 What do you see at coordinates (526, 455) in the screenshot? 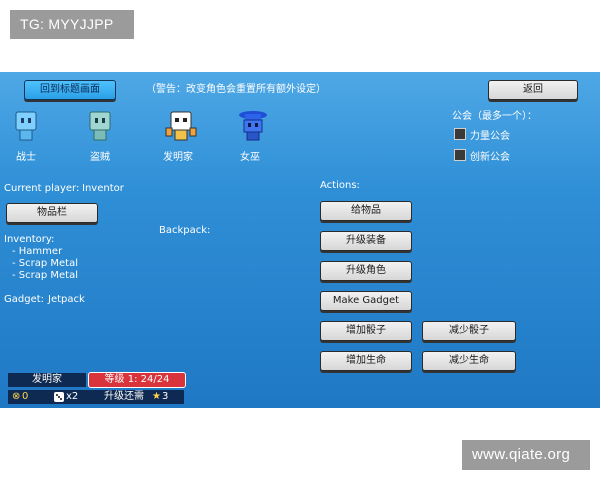
I see `watermark-bottom-right: www.qiate.org` at bounding box center [526, 455].